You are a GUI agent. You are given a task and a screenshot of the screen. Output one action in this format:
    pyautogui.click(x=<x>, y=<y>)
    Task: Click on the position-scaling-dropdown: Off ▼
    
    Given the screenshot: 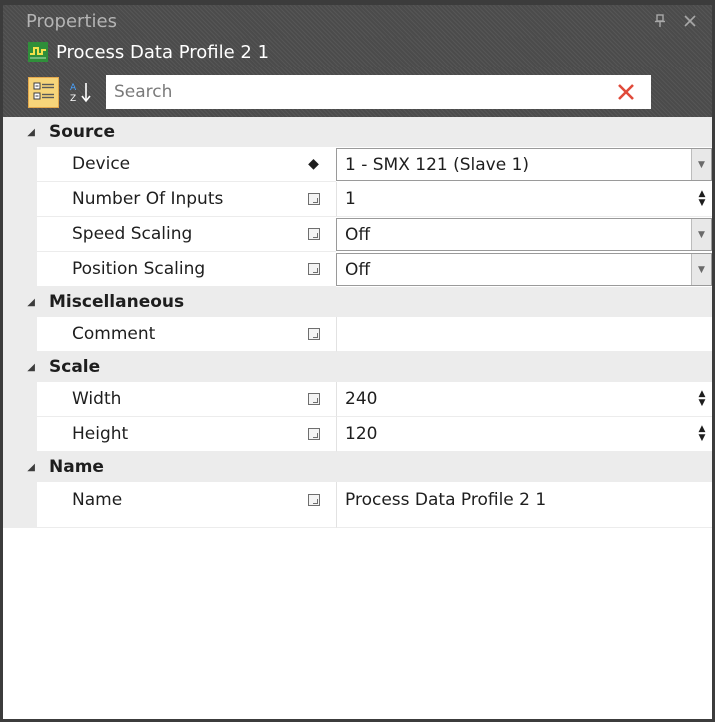 What is the action you would take?
    pyautogui.click(x=524, y=269)
    